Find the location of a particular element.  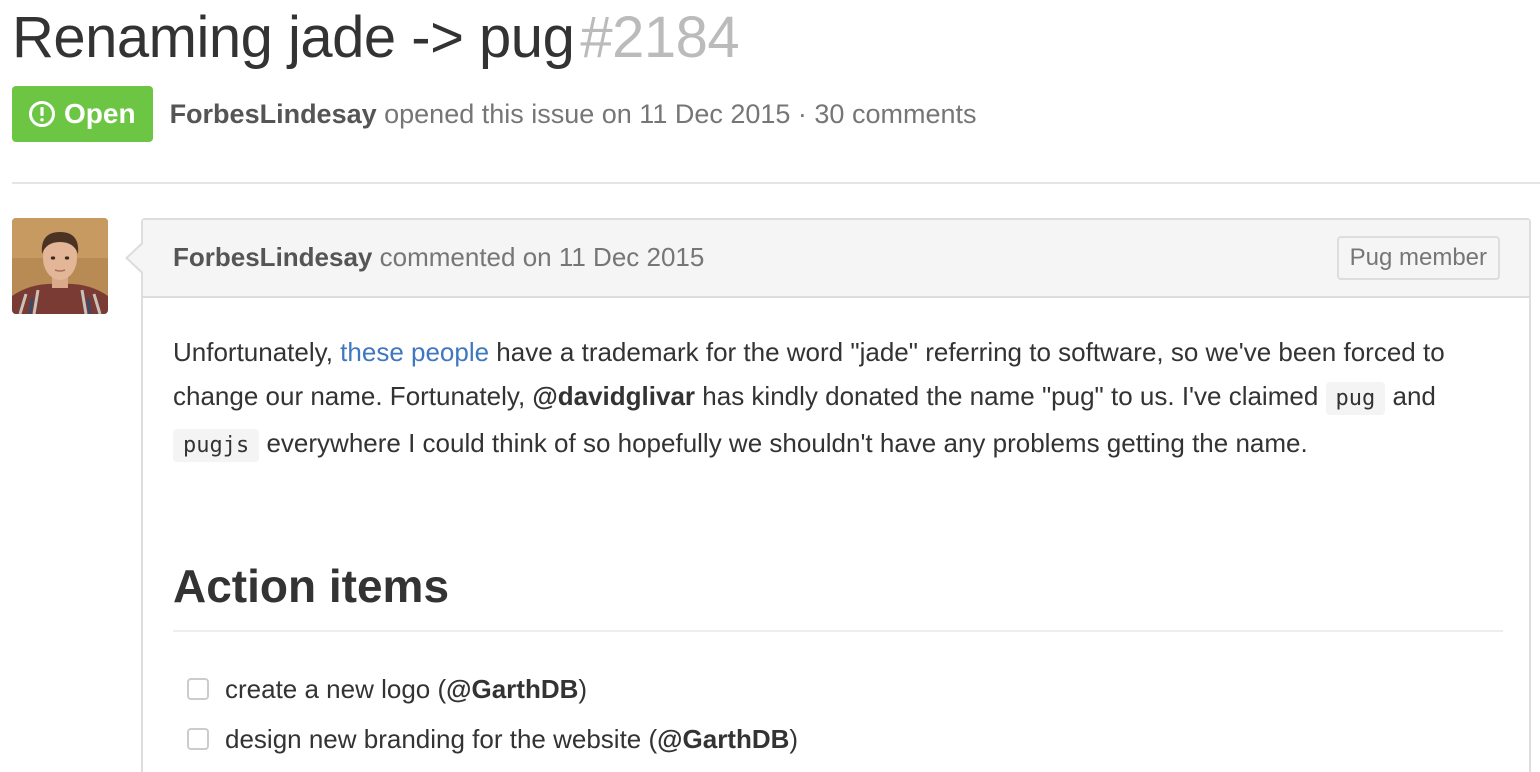

issue-number: #2184 is located at coordinates (660, 37).